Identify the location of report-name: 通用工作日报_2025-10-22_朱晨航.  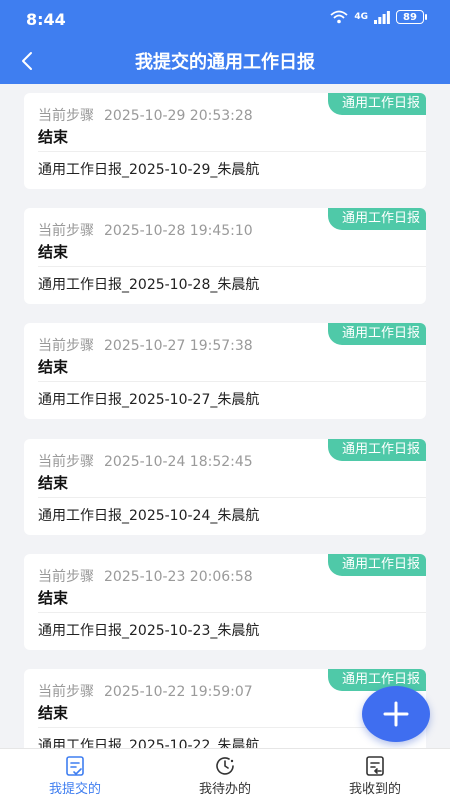
(149, 743).